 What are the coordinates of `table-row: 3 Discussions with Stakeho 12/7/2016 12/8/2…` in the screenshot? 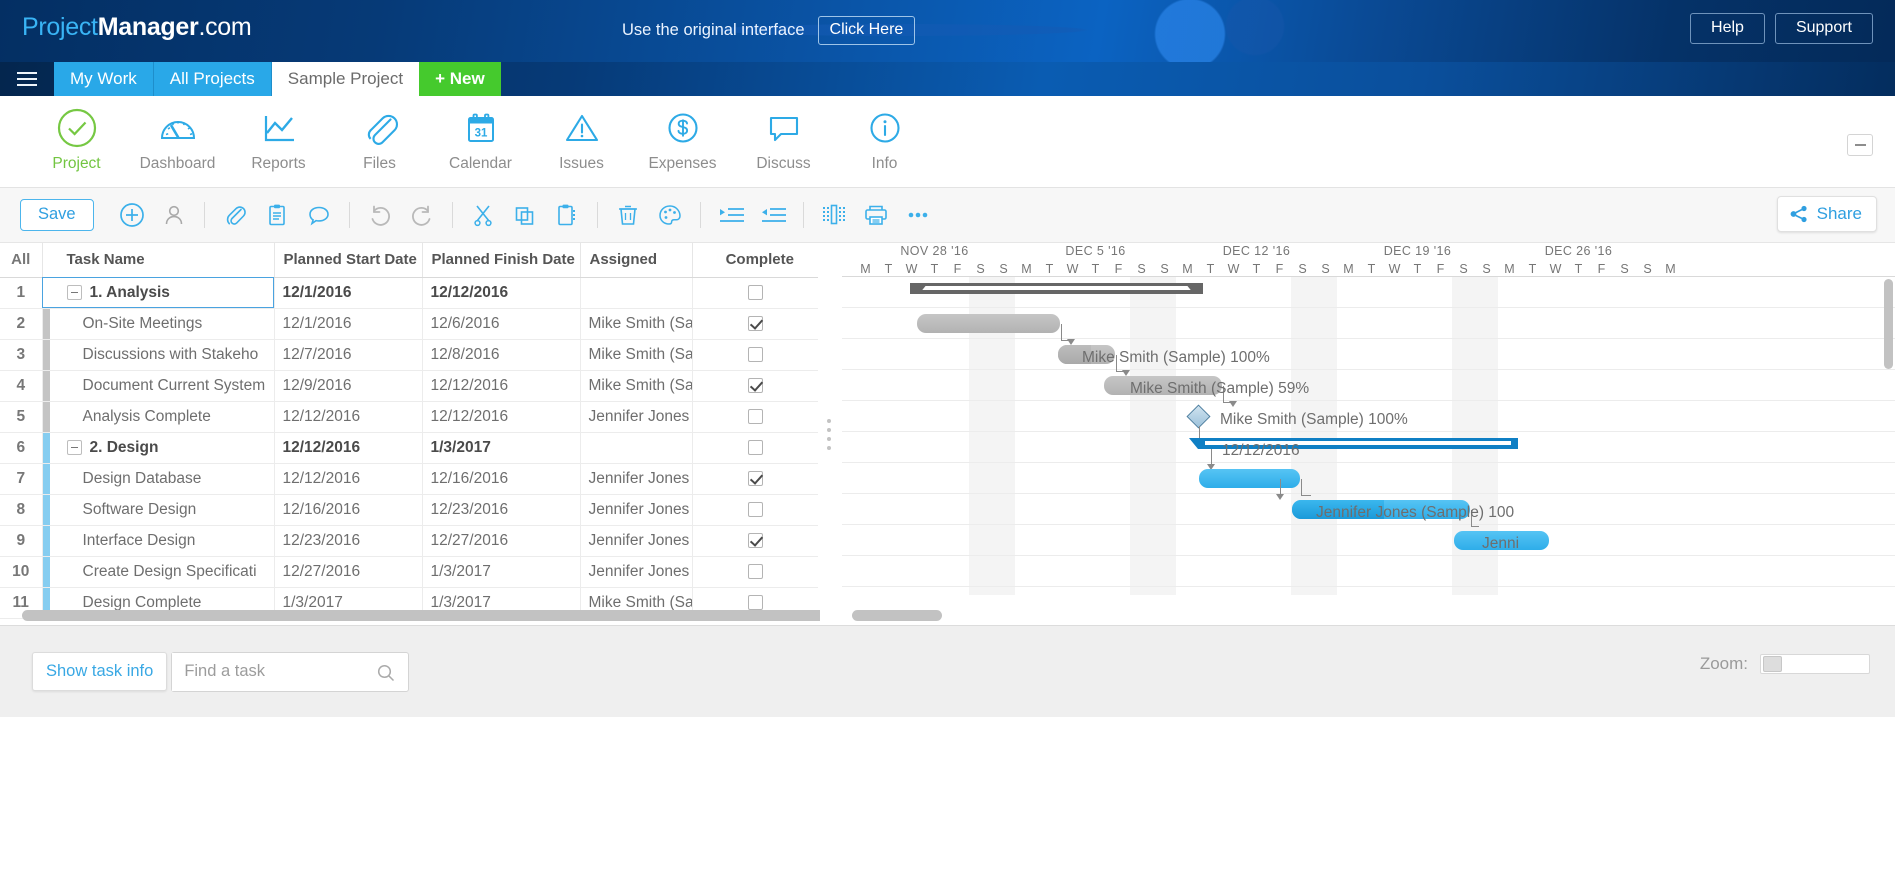 It's located at (409, 355).